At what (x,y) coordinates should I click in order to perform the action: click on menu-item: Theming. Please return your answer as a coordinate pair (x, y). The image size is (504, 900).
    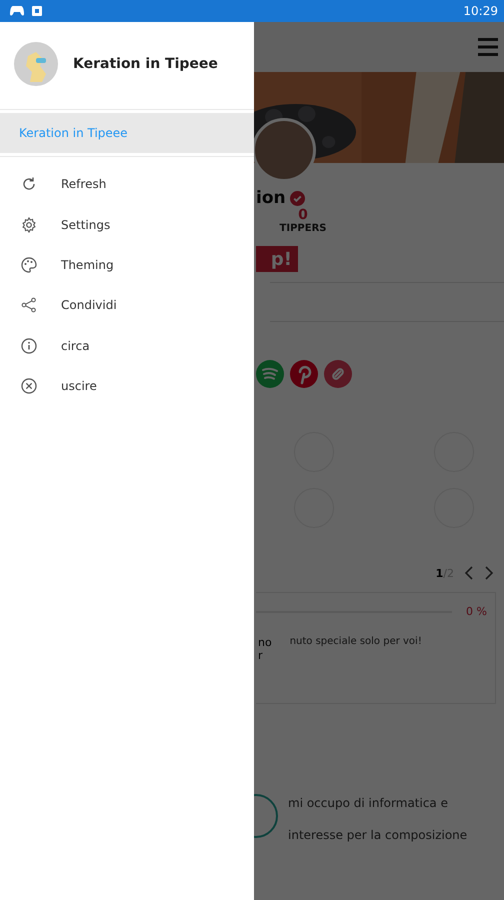
    Looking at the image, I should click on (127, 265).